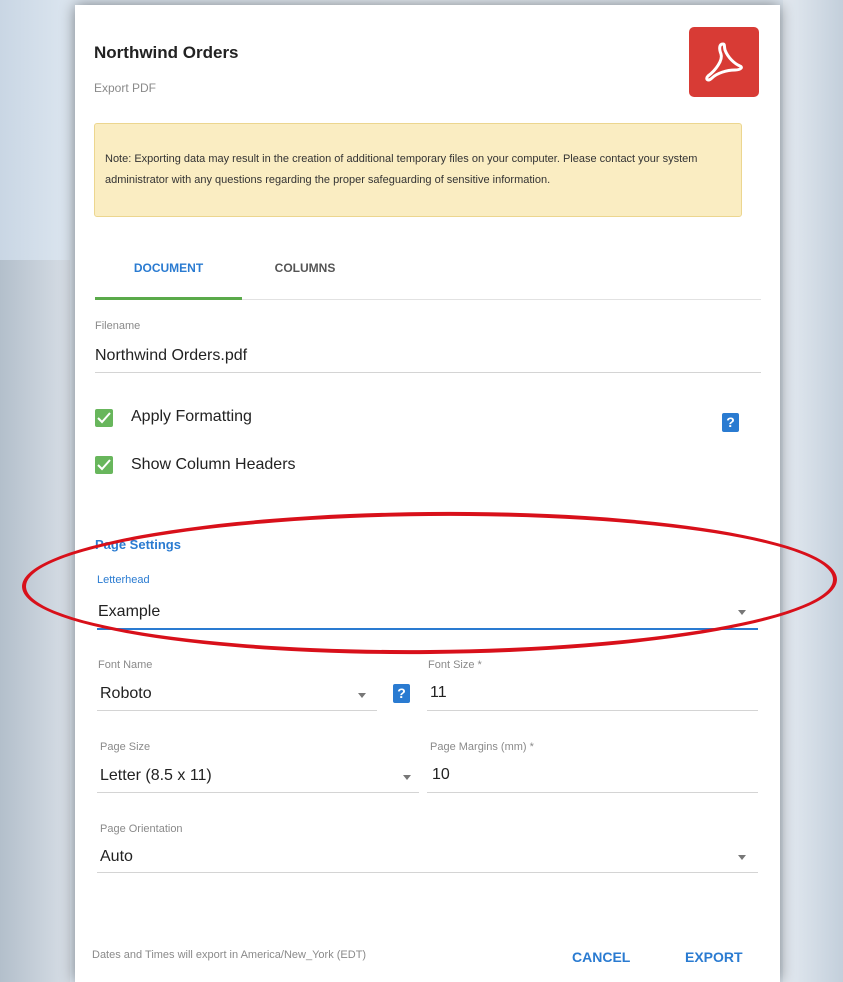  I want to click on font-name-select: Roboto, so click(126, 694).